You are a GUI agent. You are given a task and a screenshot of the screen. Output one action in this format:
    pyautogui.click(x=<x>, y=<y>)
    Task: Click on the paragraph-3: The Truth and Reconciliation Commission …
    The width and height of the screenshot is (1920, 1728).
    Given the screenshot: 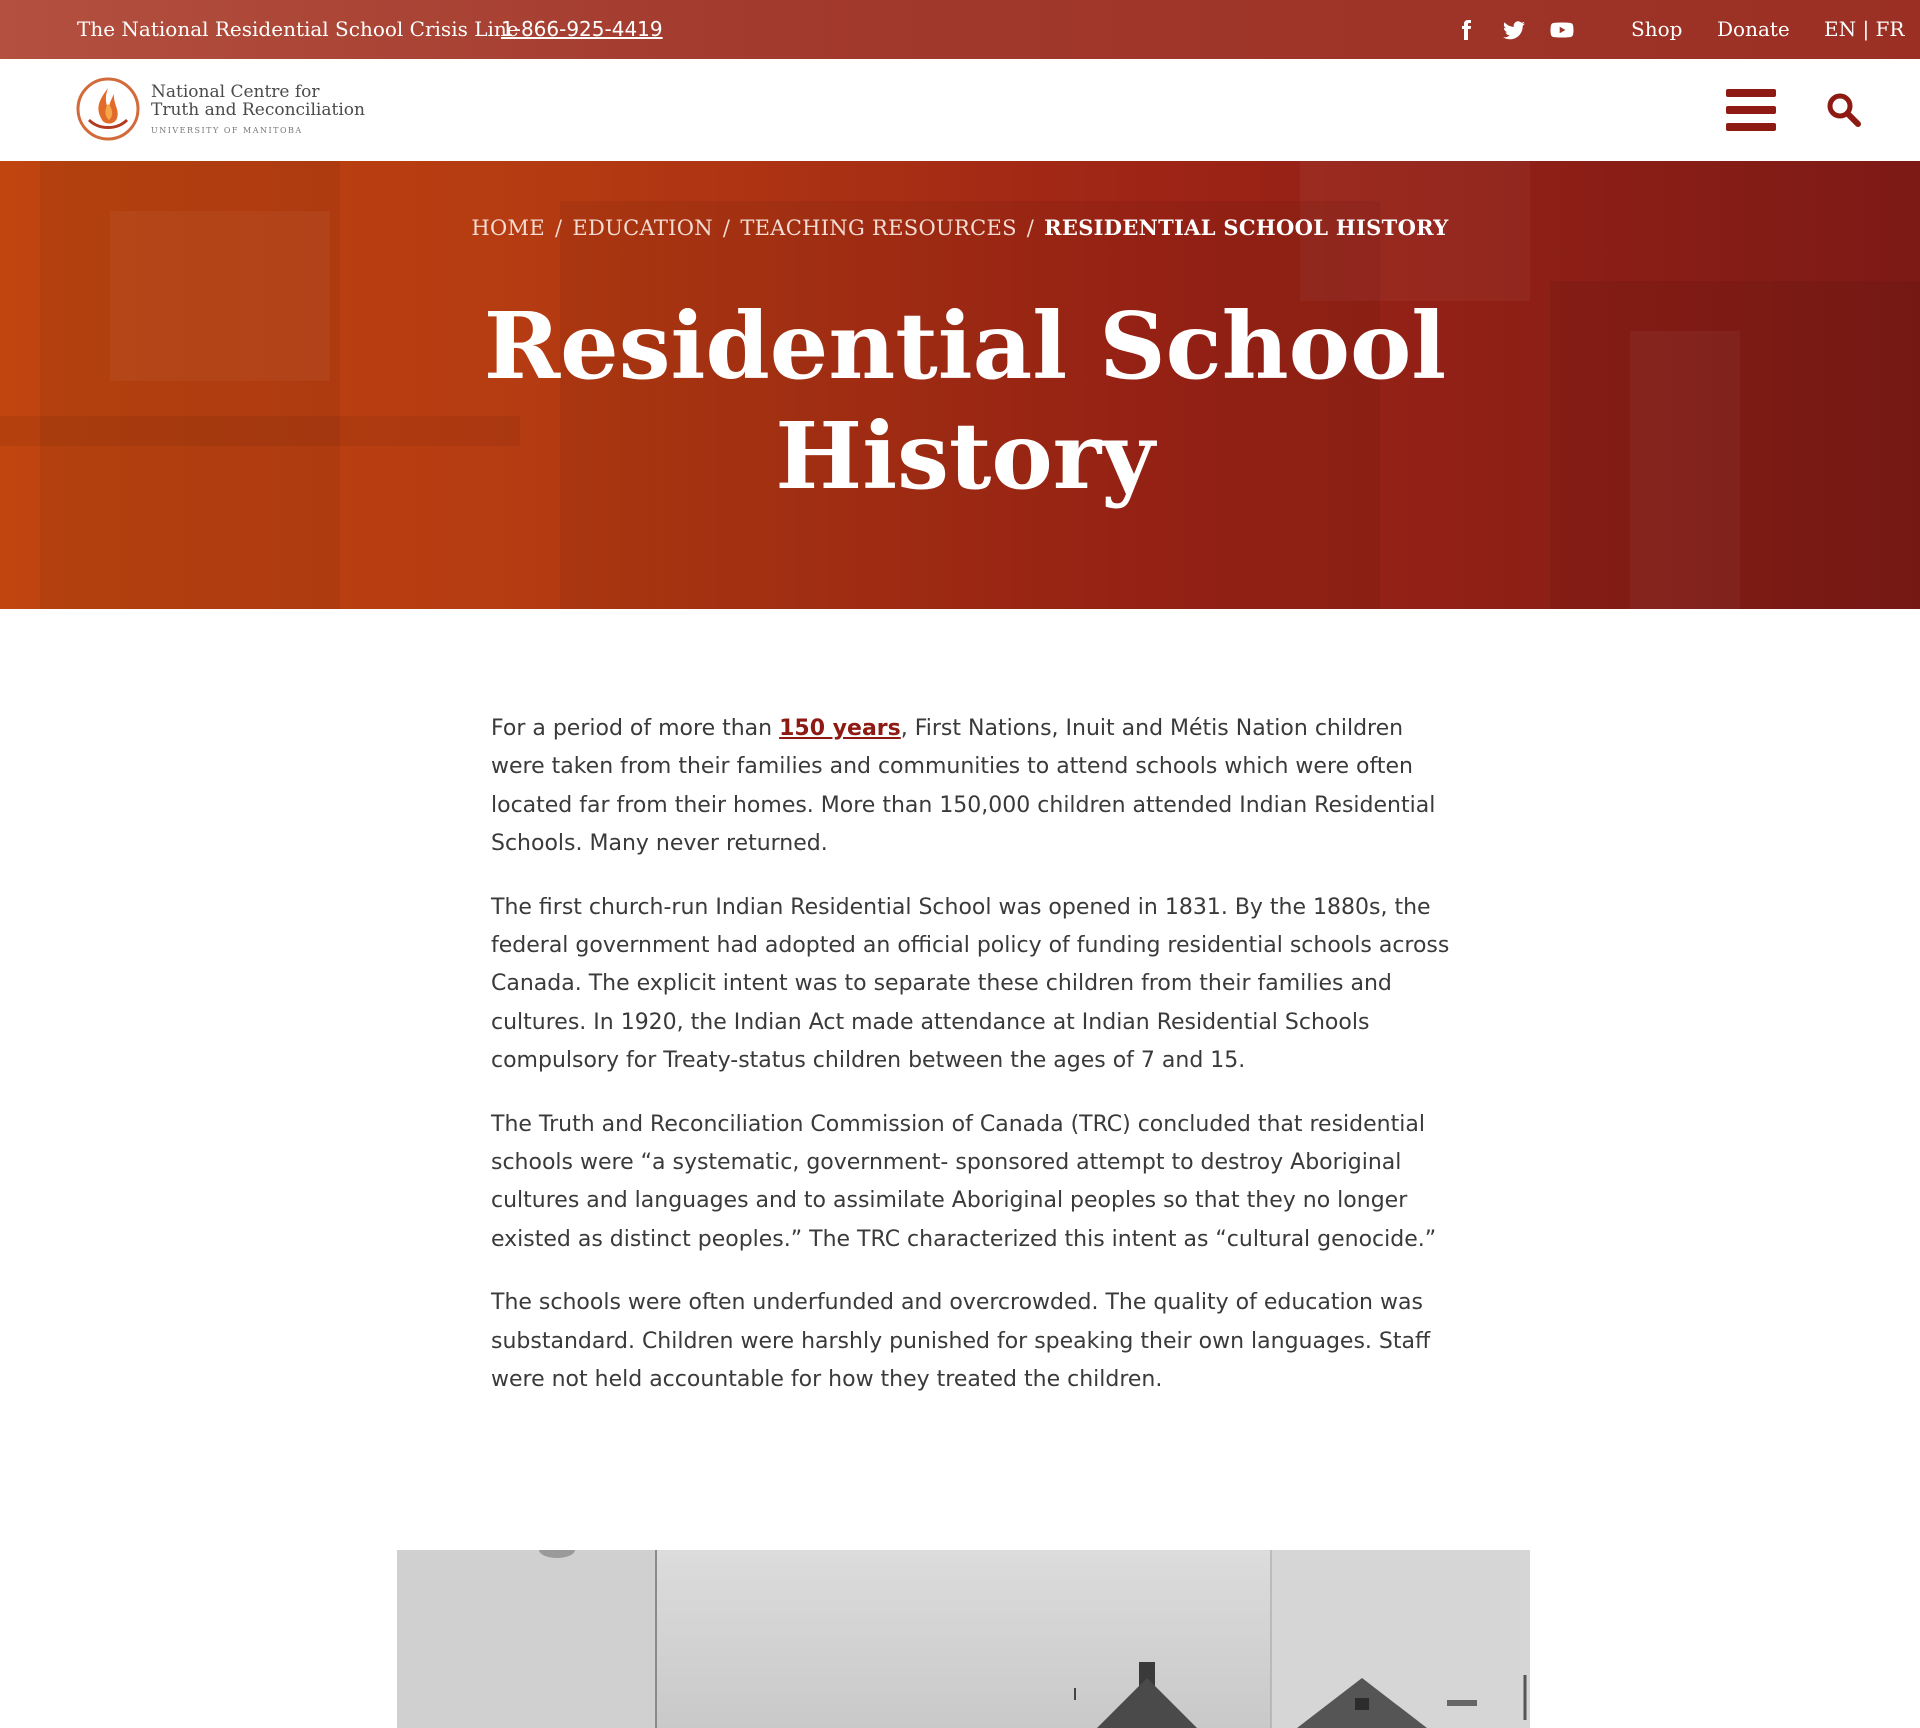 What is the action you would take?
    pyautogui.click(x=964, y=1181)
    